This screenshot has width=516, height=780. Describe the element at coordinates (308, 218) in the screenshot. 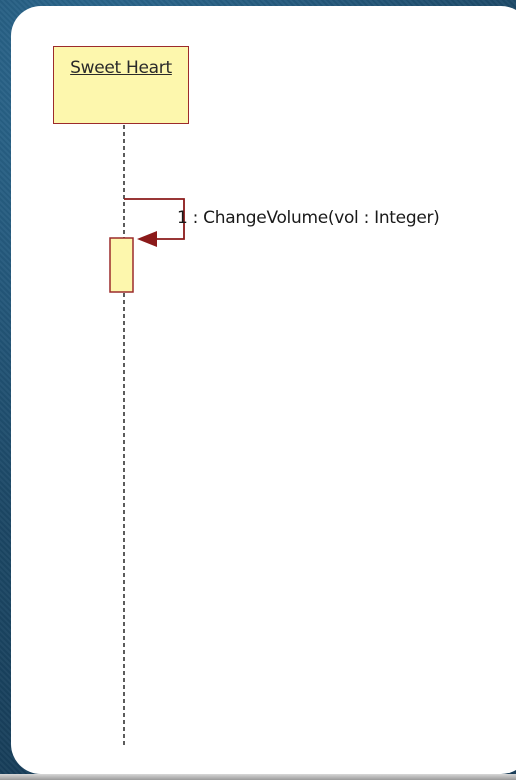

I see `self-message-label: 1 : ChangeVolume(vol : Integer)` at that location.